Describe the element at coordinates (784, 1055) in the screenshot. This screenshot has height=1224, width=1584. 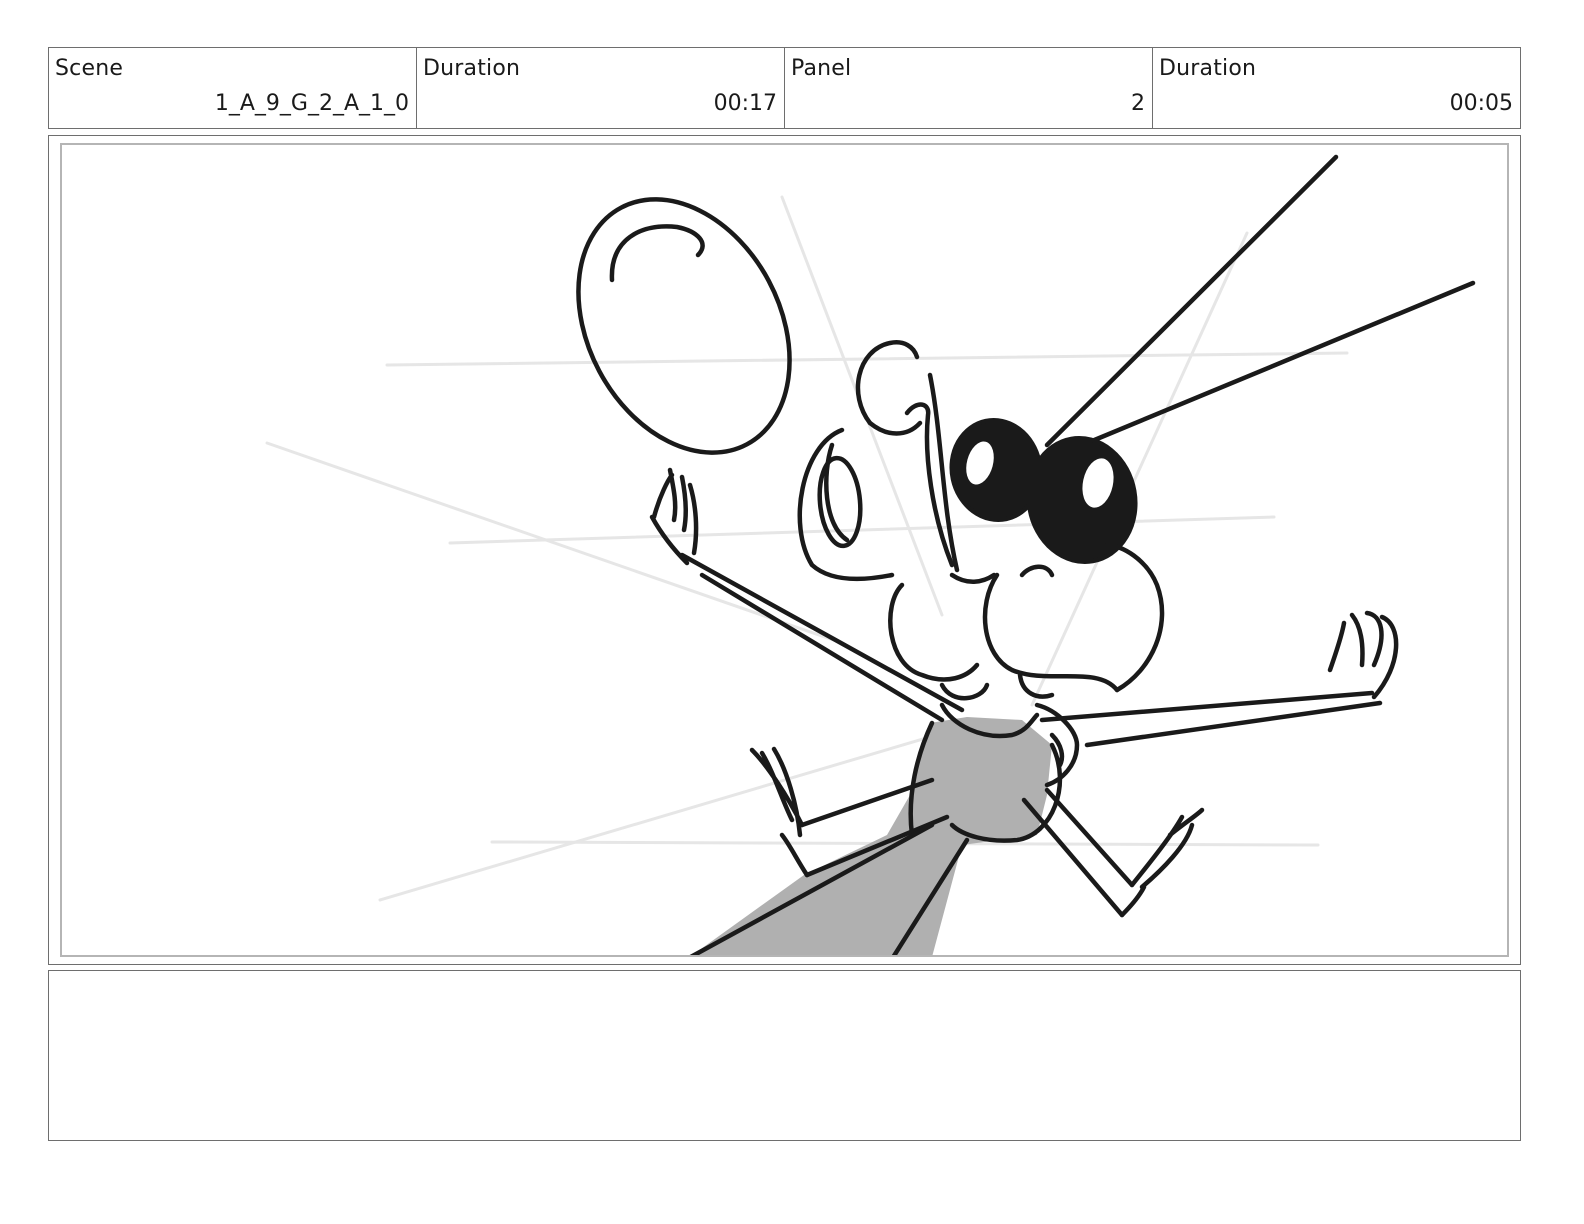
I see `panel-notes-box` at that location.